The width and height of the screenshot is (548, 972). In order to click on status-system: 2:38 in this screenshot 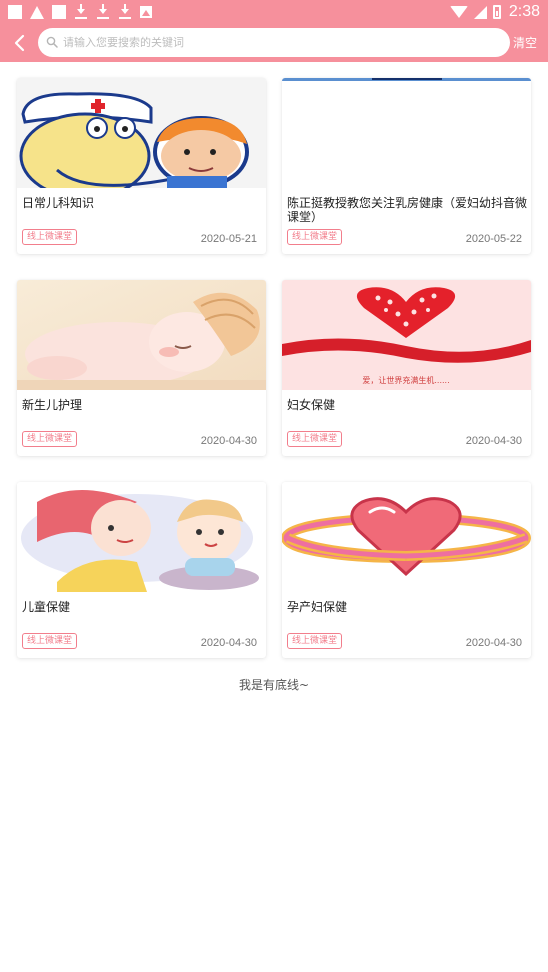, I will do `click(494, 12)`.